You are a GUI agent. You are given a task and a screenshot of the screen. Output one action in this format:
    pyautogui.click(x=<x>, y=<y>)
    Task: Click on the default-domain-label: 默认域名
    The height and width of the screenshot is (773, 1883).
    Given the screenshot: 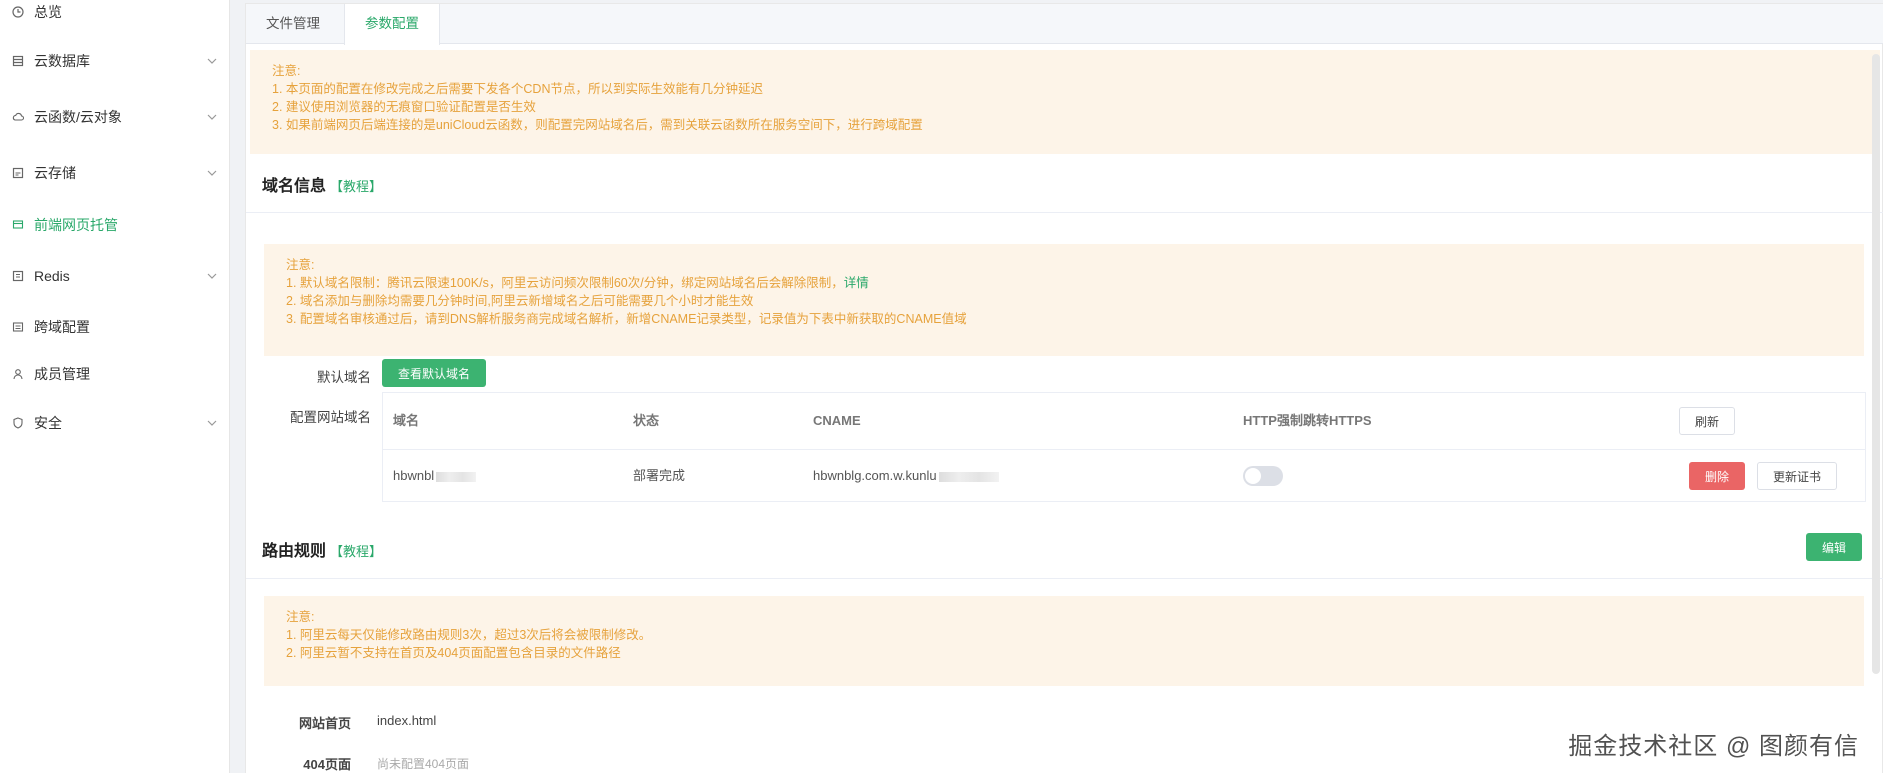 What is the action you would take?
    pyautogui.click(x=344, y=377)
    